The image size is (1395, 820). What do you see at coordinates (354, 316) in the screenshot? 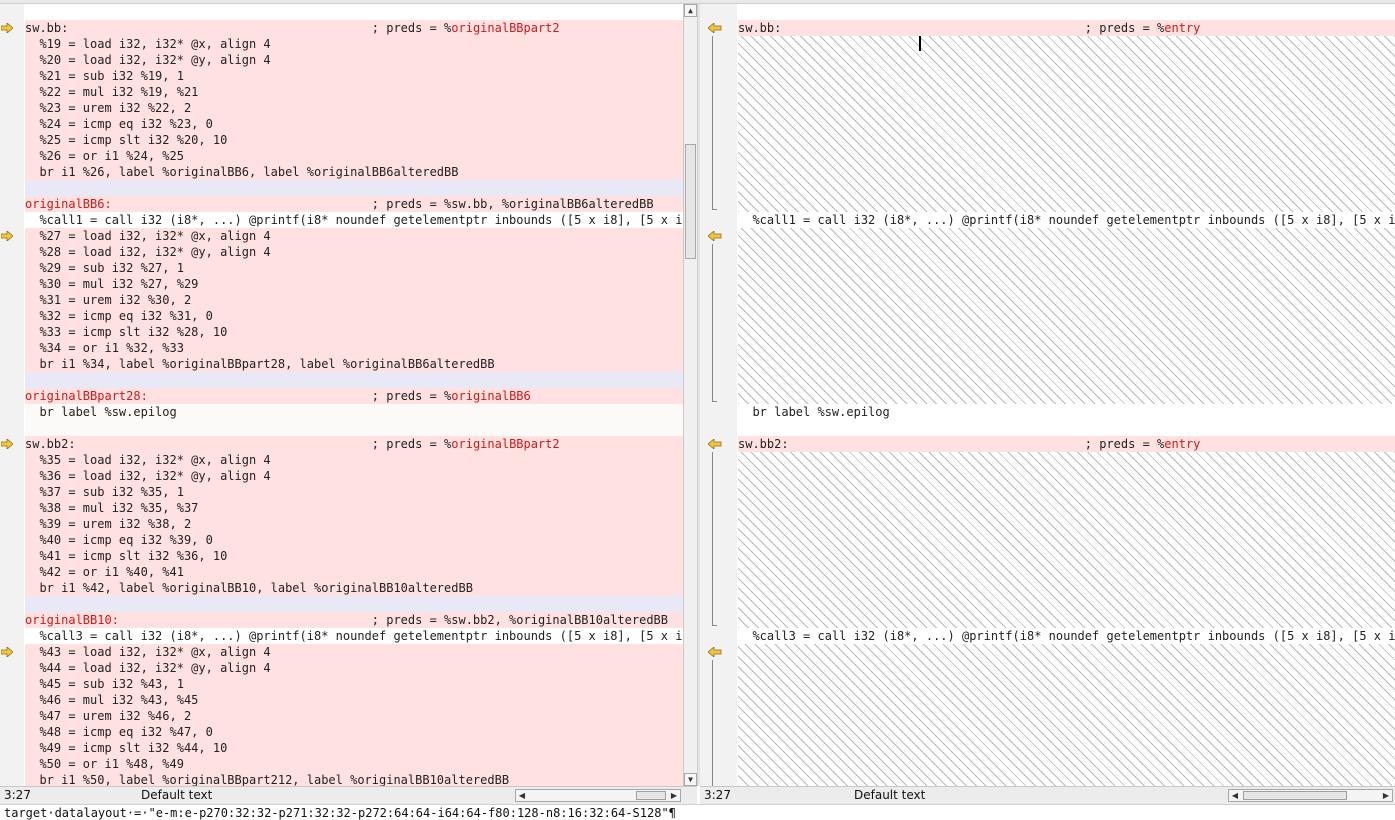
I see `code-line: %32 = icmp eq i32 %31, 0` at bounding box center [354, 316].